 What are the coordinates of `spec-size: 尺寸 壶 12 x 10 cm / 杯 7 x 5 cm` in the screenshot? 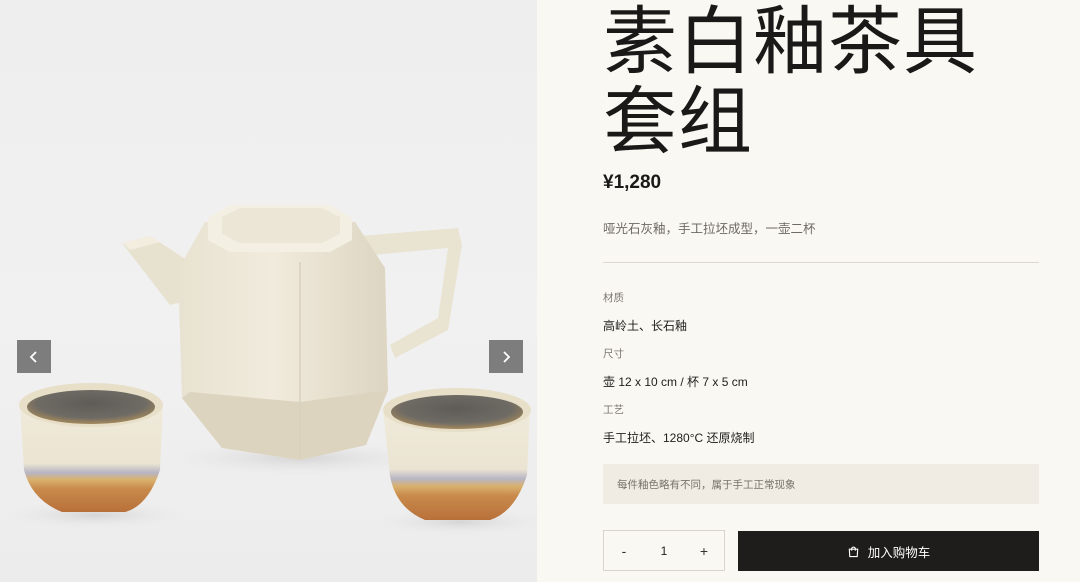 It's located at (675, 368).